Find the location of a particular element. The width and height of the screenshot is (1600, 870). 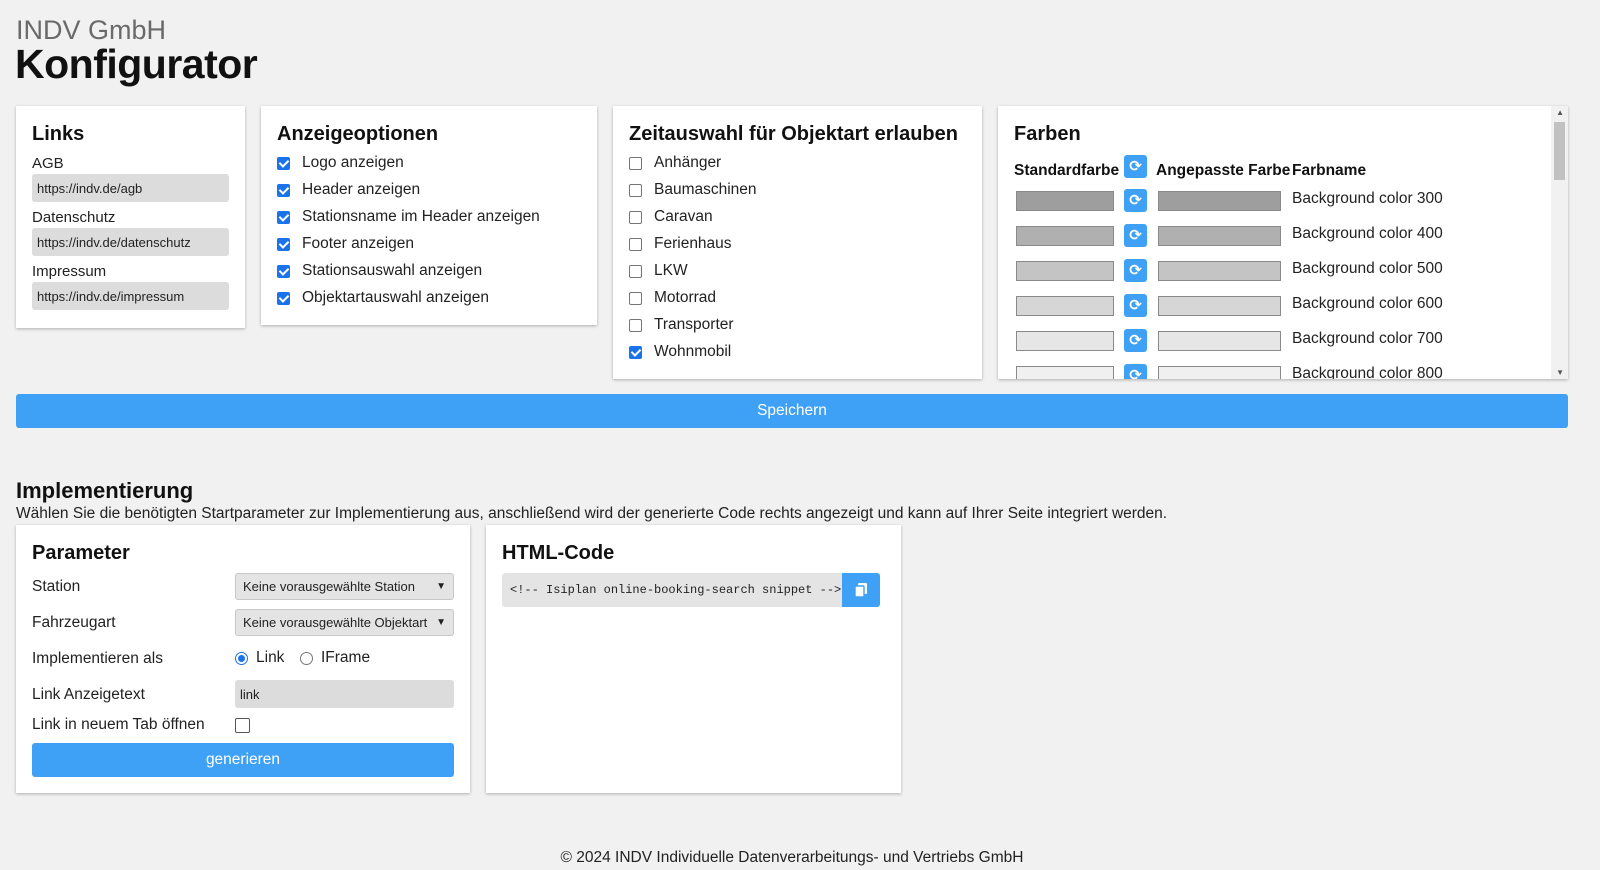

farben-scrollbar: ▲ ▼ is located at coordinates (1559, 242).